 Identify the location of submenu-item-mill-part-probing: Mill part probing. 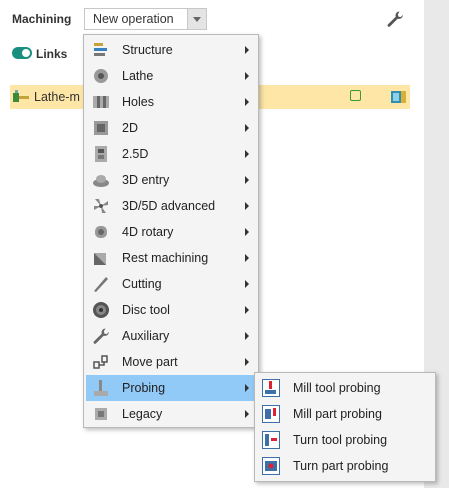
(345, 414).